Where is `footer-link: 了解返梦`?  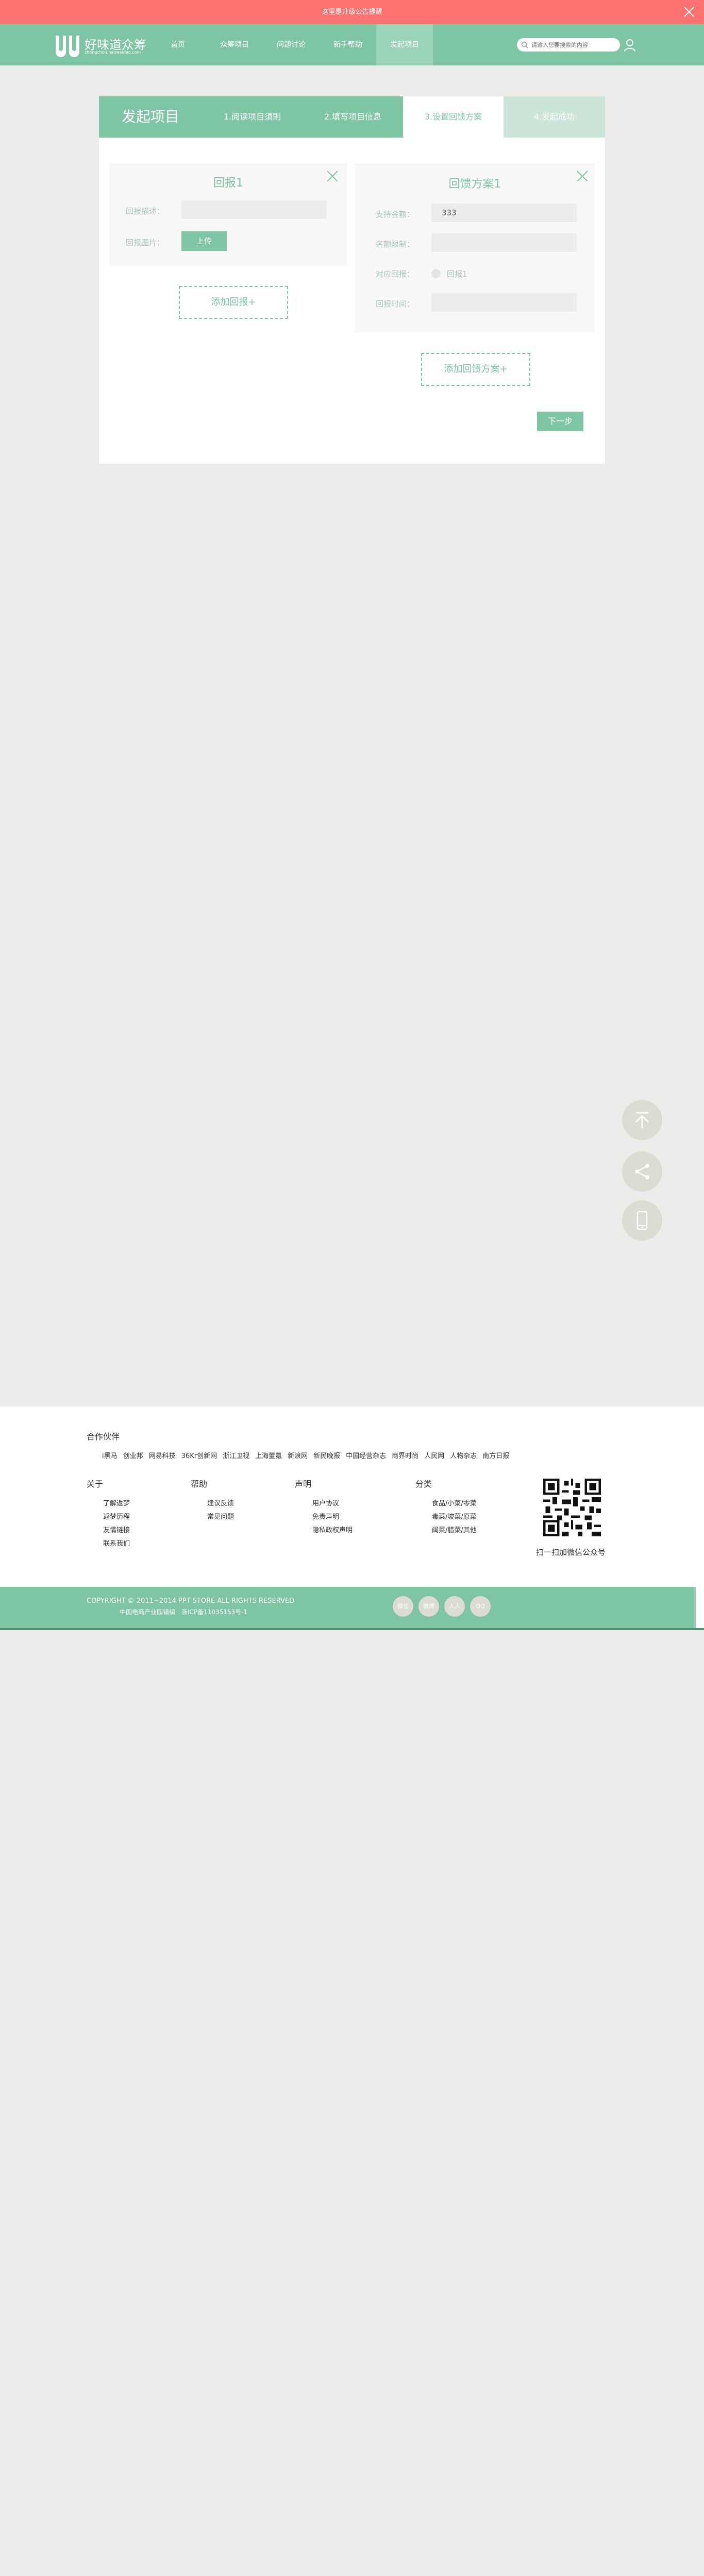
footer-link: 了解返梦 is located at coordinates (116, 1502).